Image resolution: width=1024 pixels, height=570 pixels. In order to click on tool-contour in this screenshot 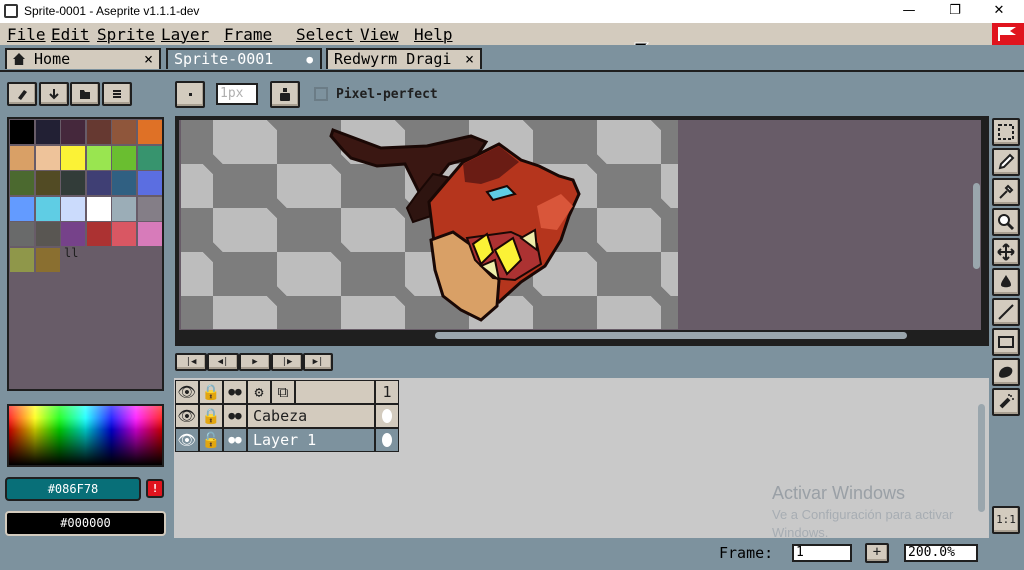, I will do `click(1006, 372)`.